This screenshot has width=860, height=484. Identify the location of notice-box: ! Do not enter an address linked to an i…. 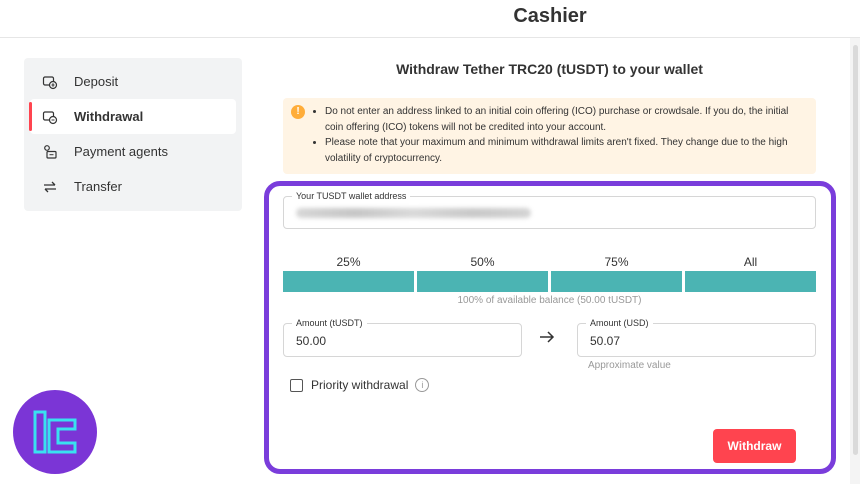
(549, 136).